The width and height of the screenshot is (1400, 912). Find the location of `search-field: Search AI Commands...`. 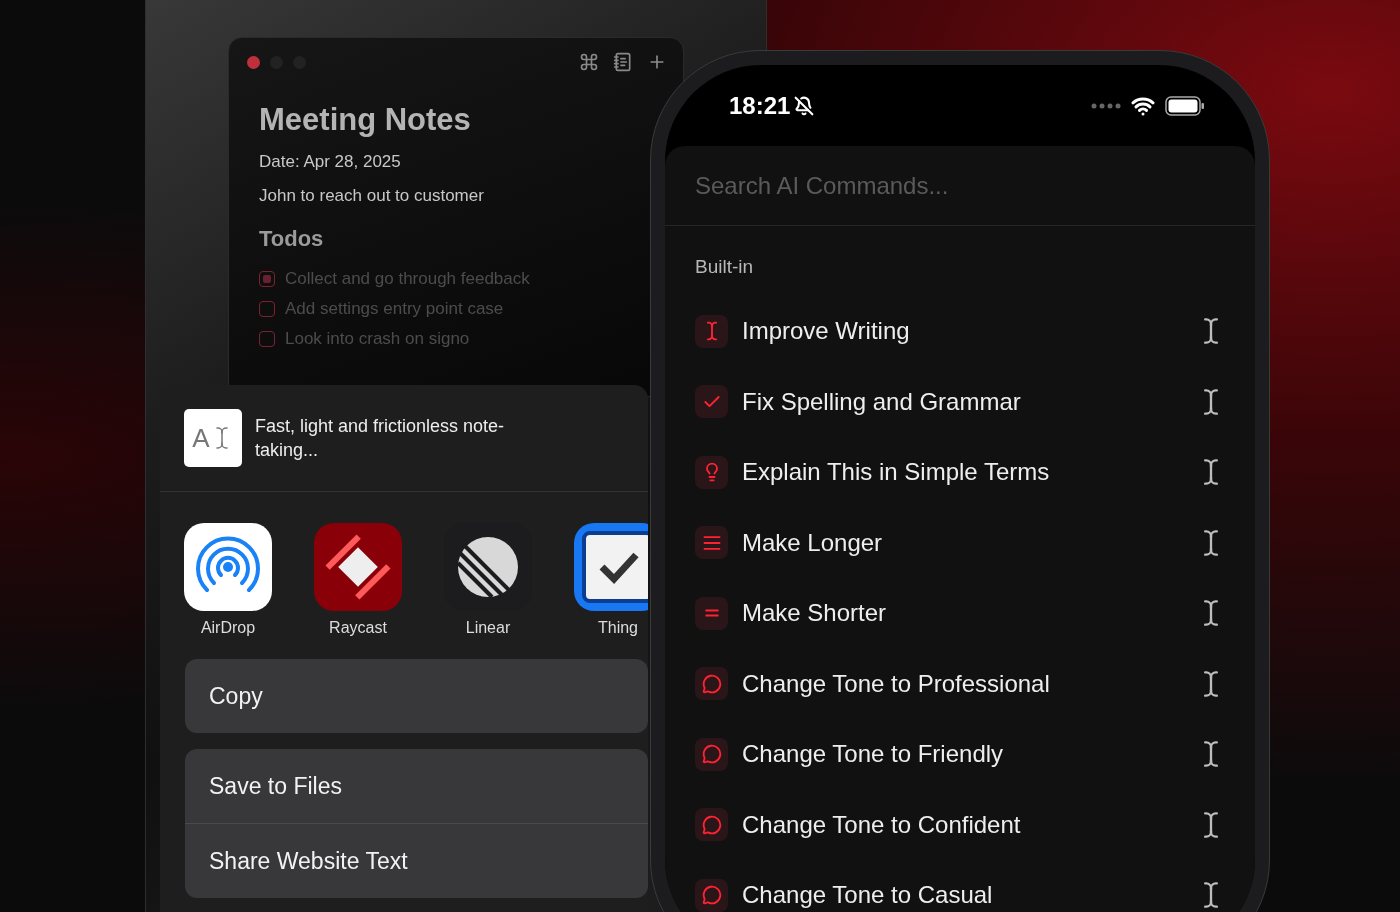

search-field: Search AI Commands... is located at coordinates (960, 186).